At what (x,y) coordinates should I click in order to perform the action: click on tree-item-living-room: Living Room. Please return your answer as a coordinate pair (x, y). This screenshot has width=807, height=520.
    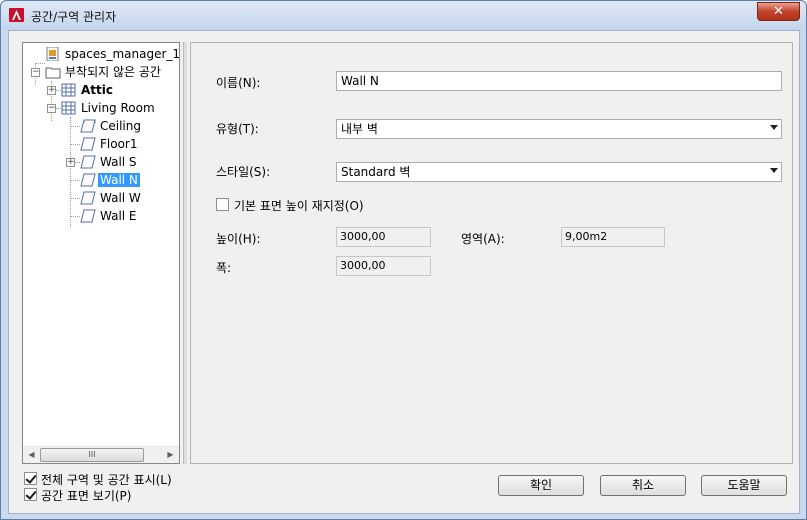
    Looking at the image, I should click on (109, 108).